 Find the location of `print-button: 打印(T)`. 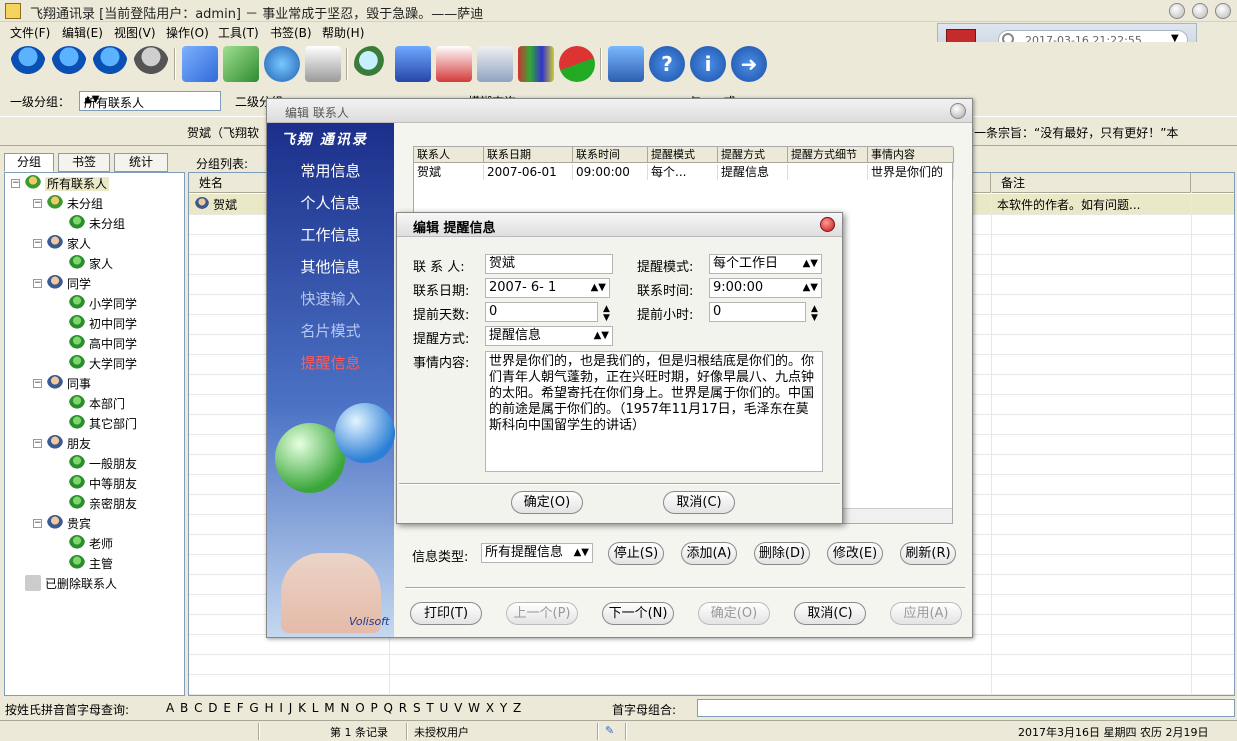

print-button: 打印(T) is located at coordinates (446, 613).